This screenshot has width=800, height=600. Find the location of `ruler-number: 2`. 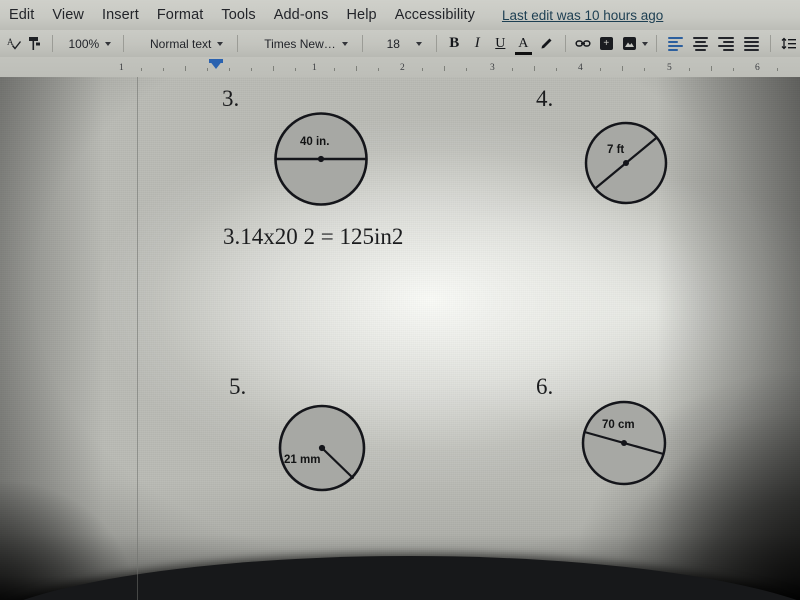

ruler-number: 2 is located at coordinates (402, 68).